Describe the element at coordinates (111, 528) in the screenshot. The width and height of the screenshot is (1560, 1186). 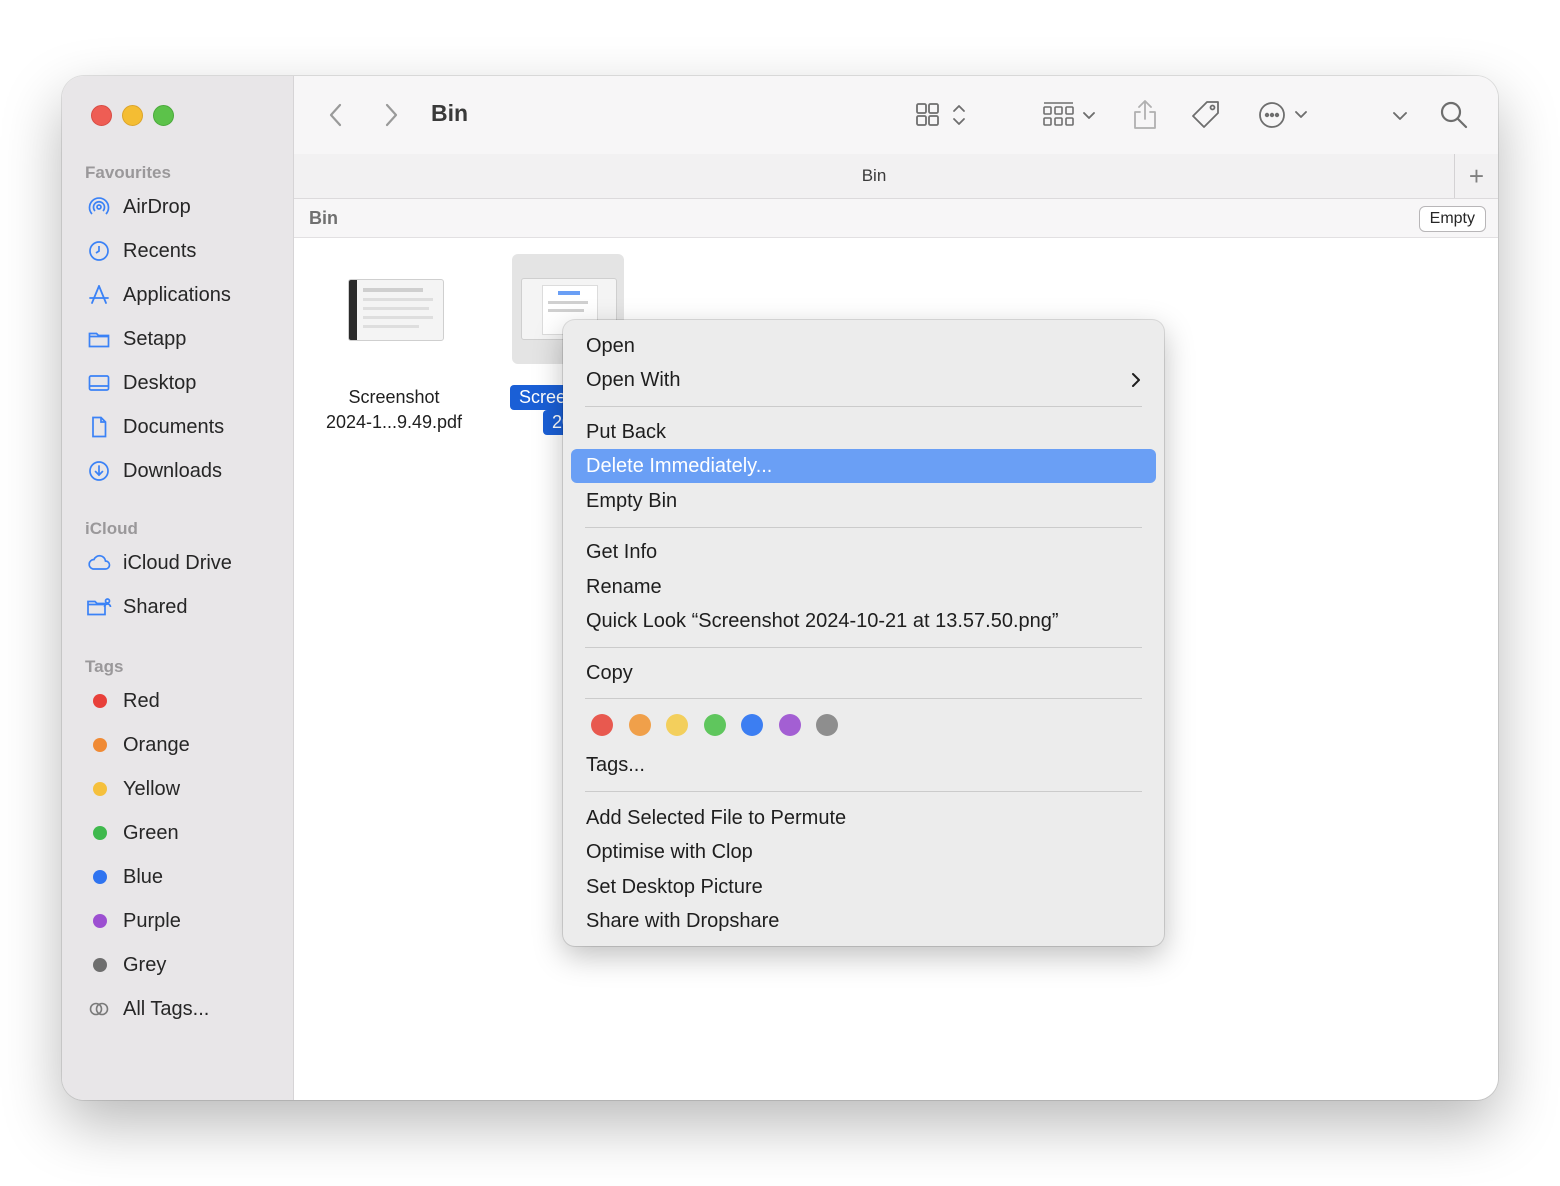
I see `icloud-header: iCloud` at that location.